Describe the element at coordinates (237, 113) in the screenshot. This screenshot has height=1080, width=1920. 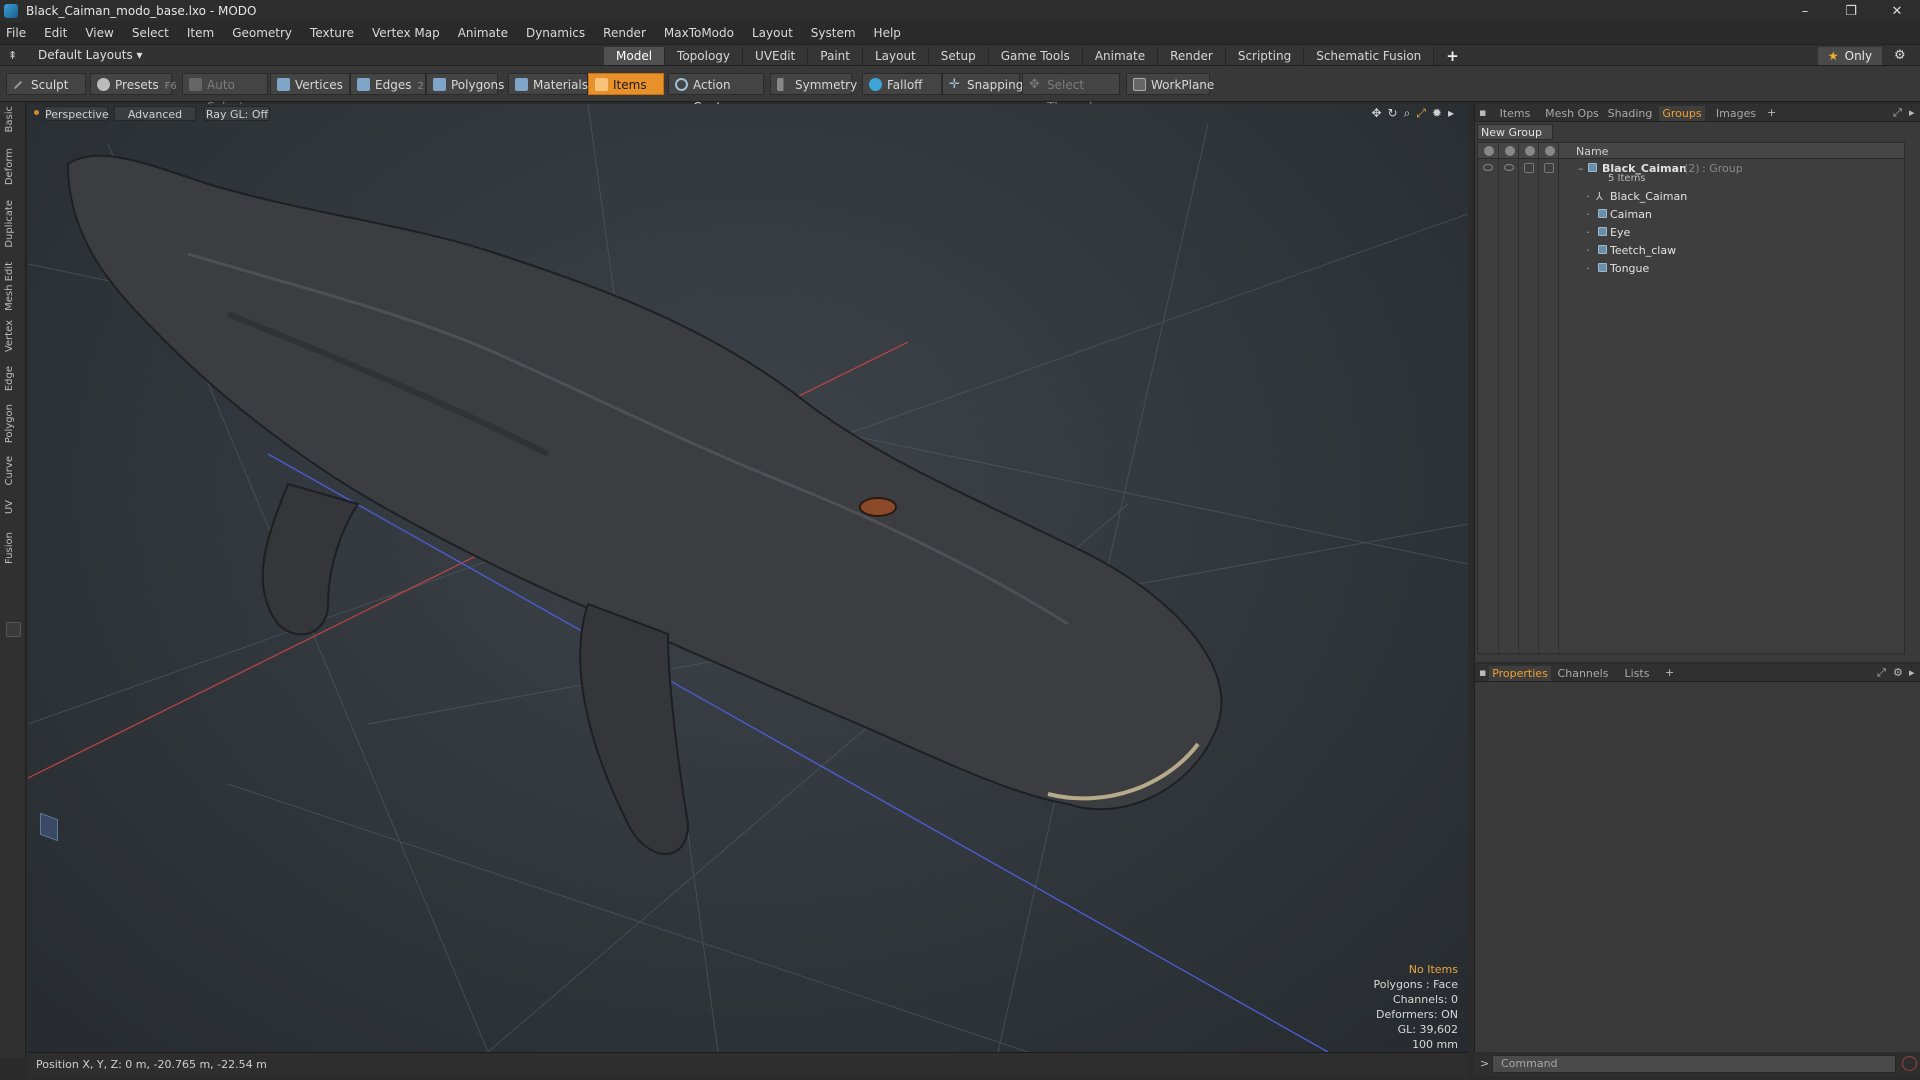
I see `raygl-dropdown: Ray GL: Off` at that location.